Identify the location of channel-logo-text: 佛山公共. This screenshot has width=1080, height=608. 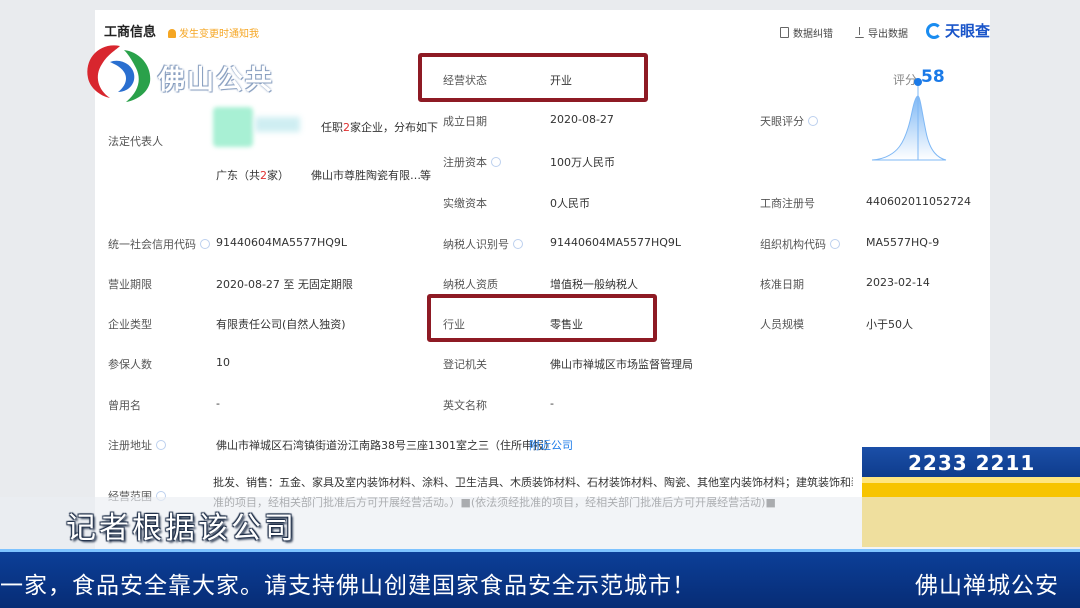
(216, 80).